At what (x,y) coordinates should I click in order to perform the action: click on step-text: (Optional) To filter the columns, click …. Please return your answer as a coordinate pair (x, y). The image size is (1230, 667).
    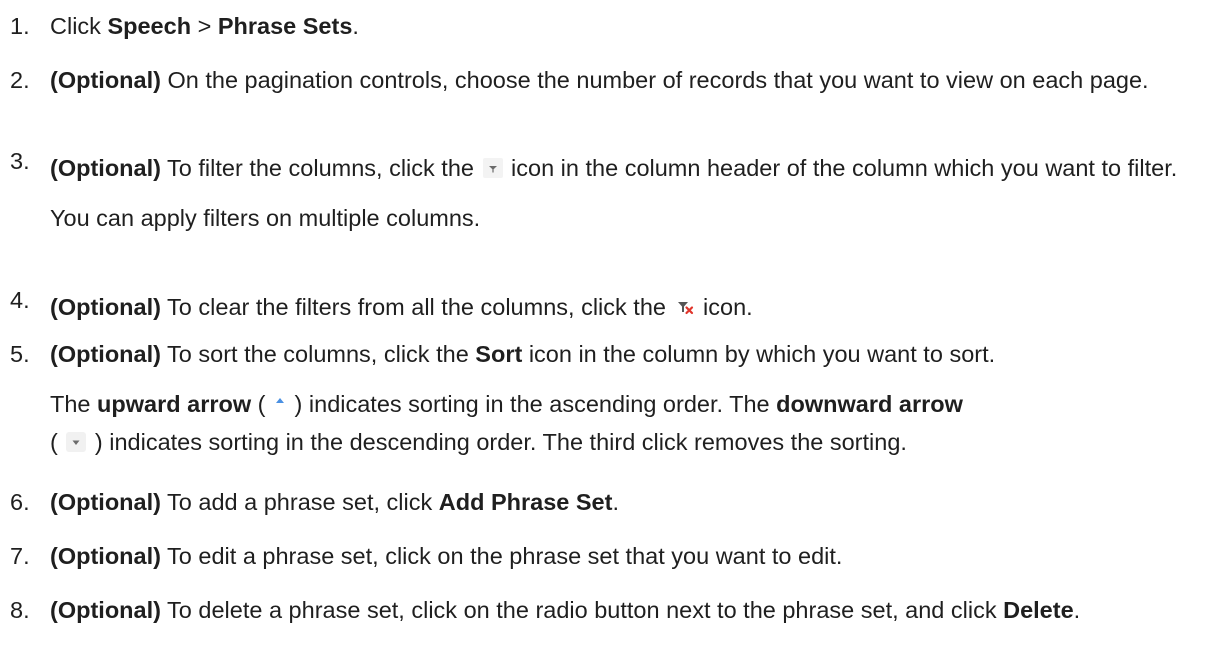
    Looking at the image, I should click on (614, 168).